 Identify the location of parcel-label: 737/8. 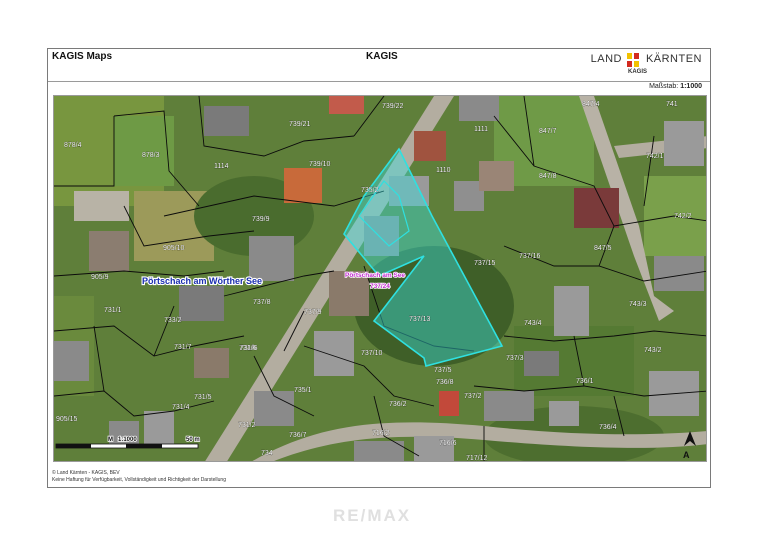
(262, 302).